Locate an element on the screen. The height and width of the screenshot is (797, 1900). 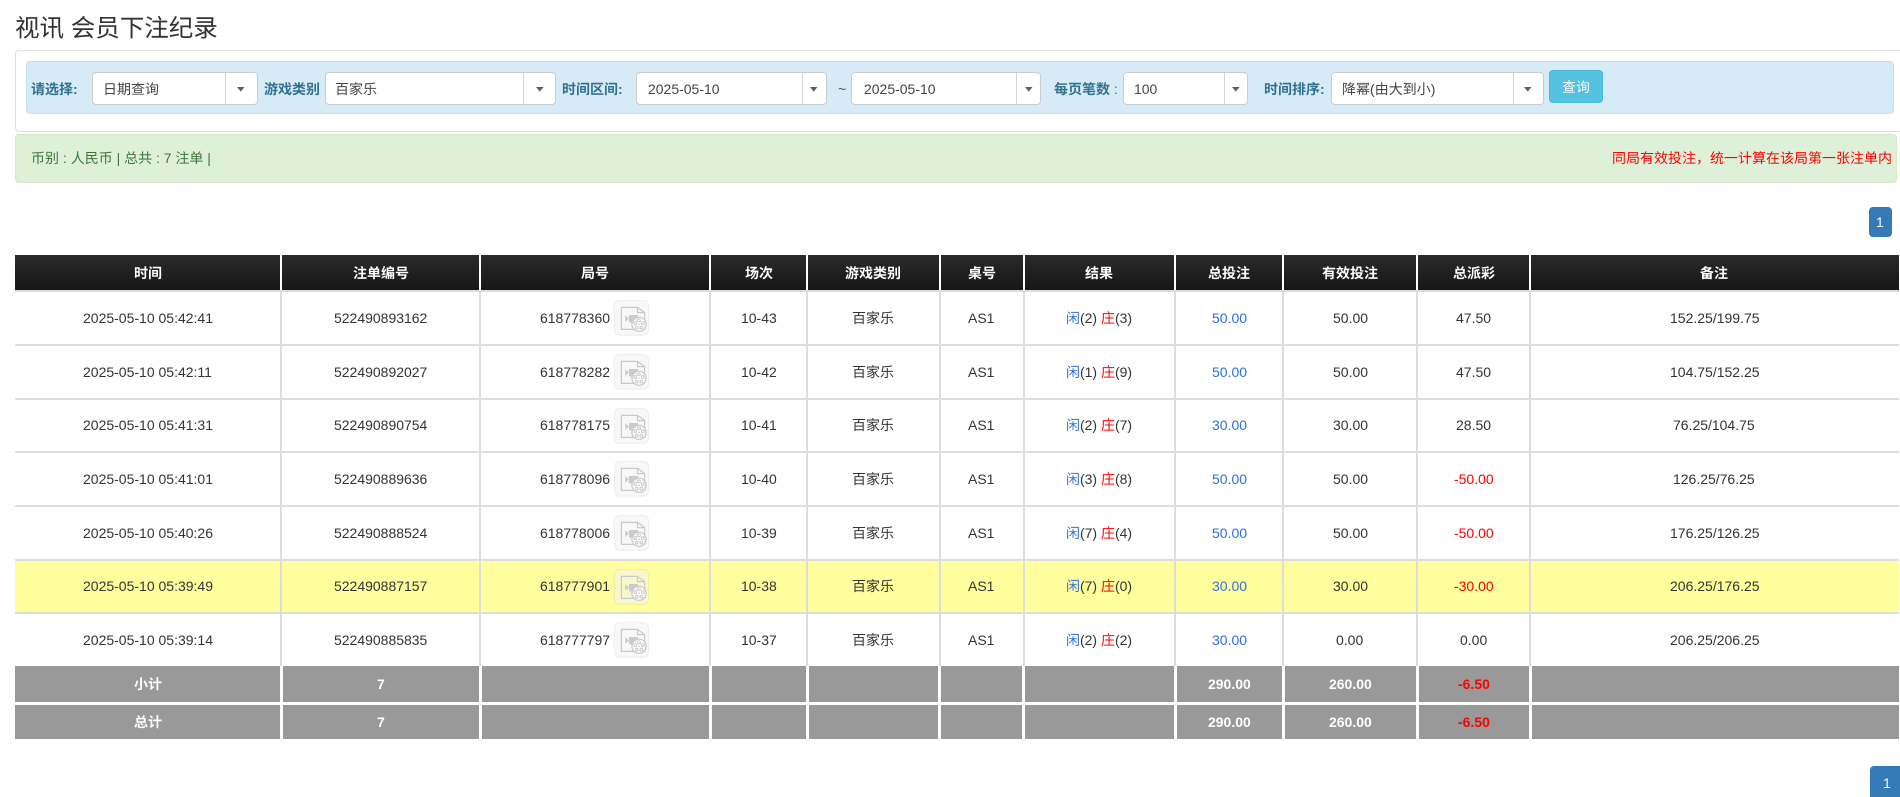
svg-text: 206.25/176.25 is located at coordinates (1715, 586).